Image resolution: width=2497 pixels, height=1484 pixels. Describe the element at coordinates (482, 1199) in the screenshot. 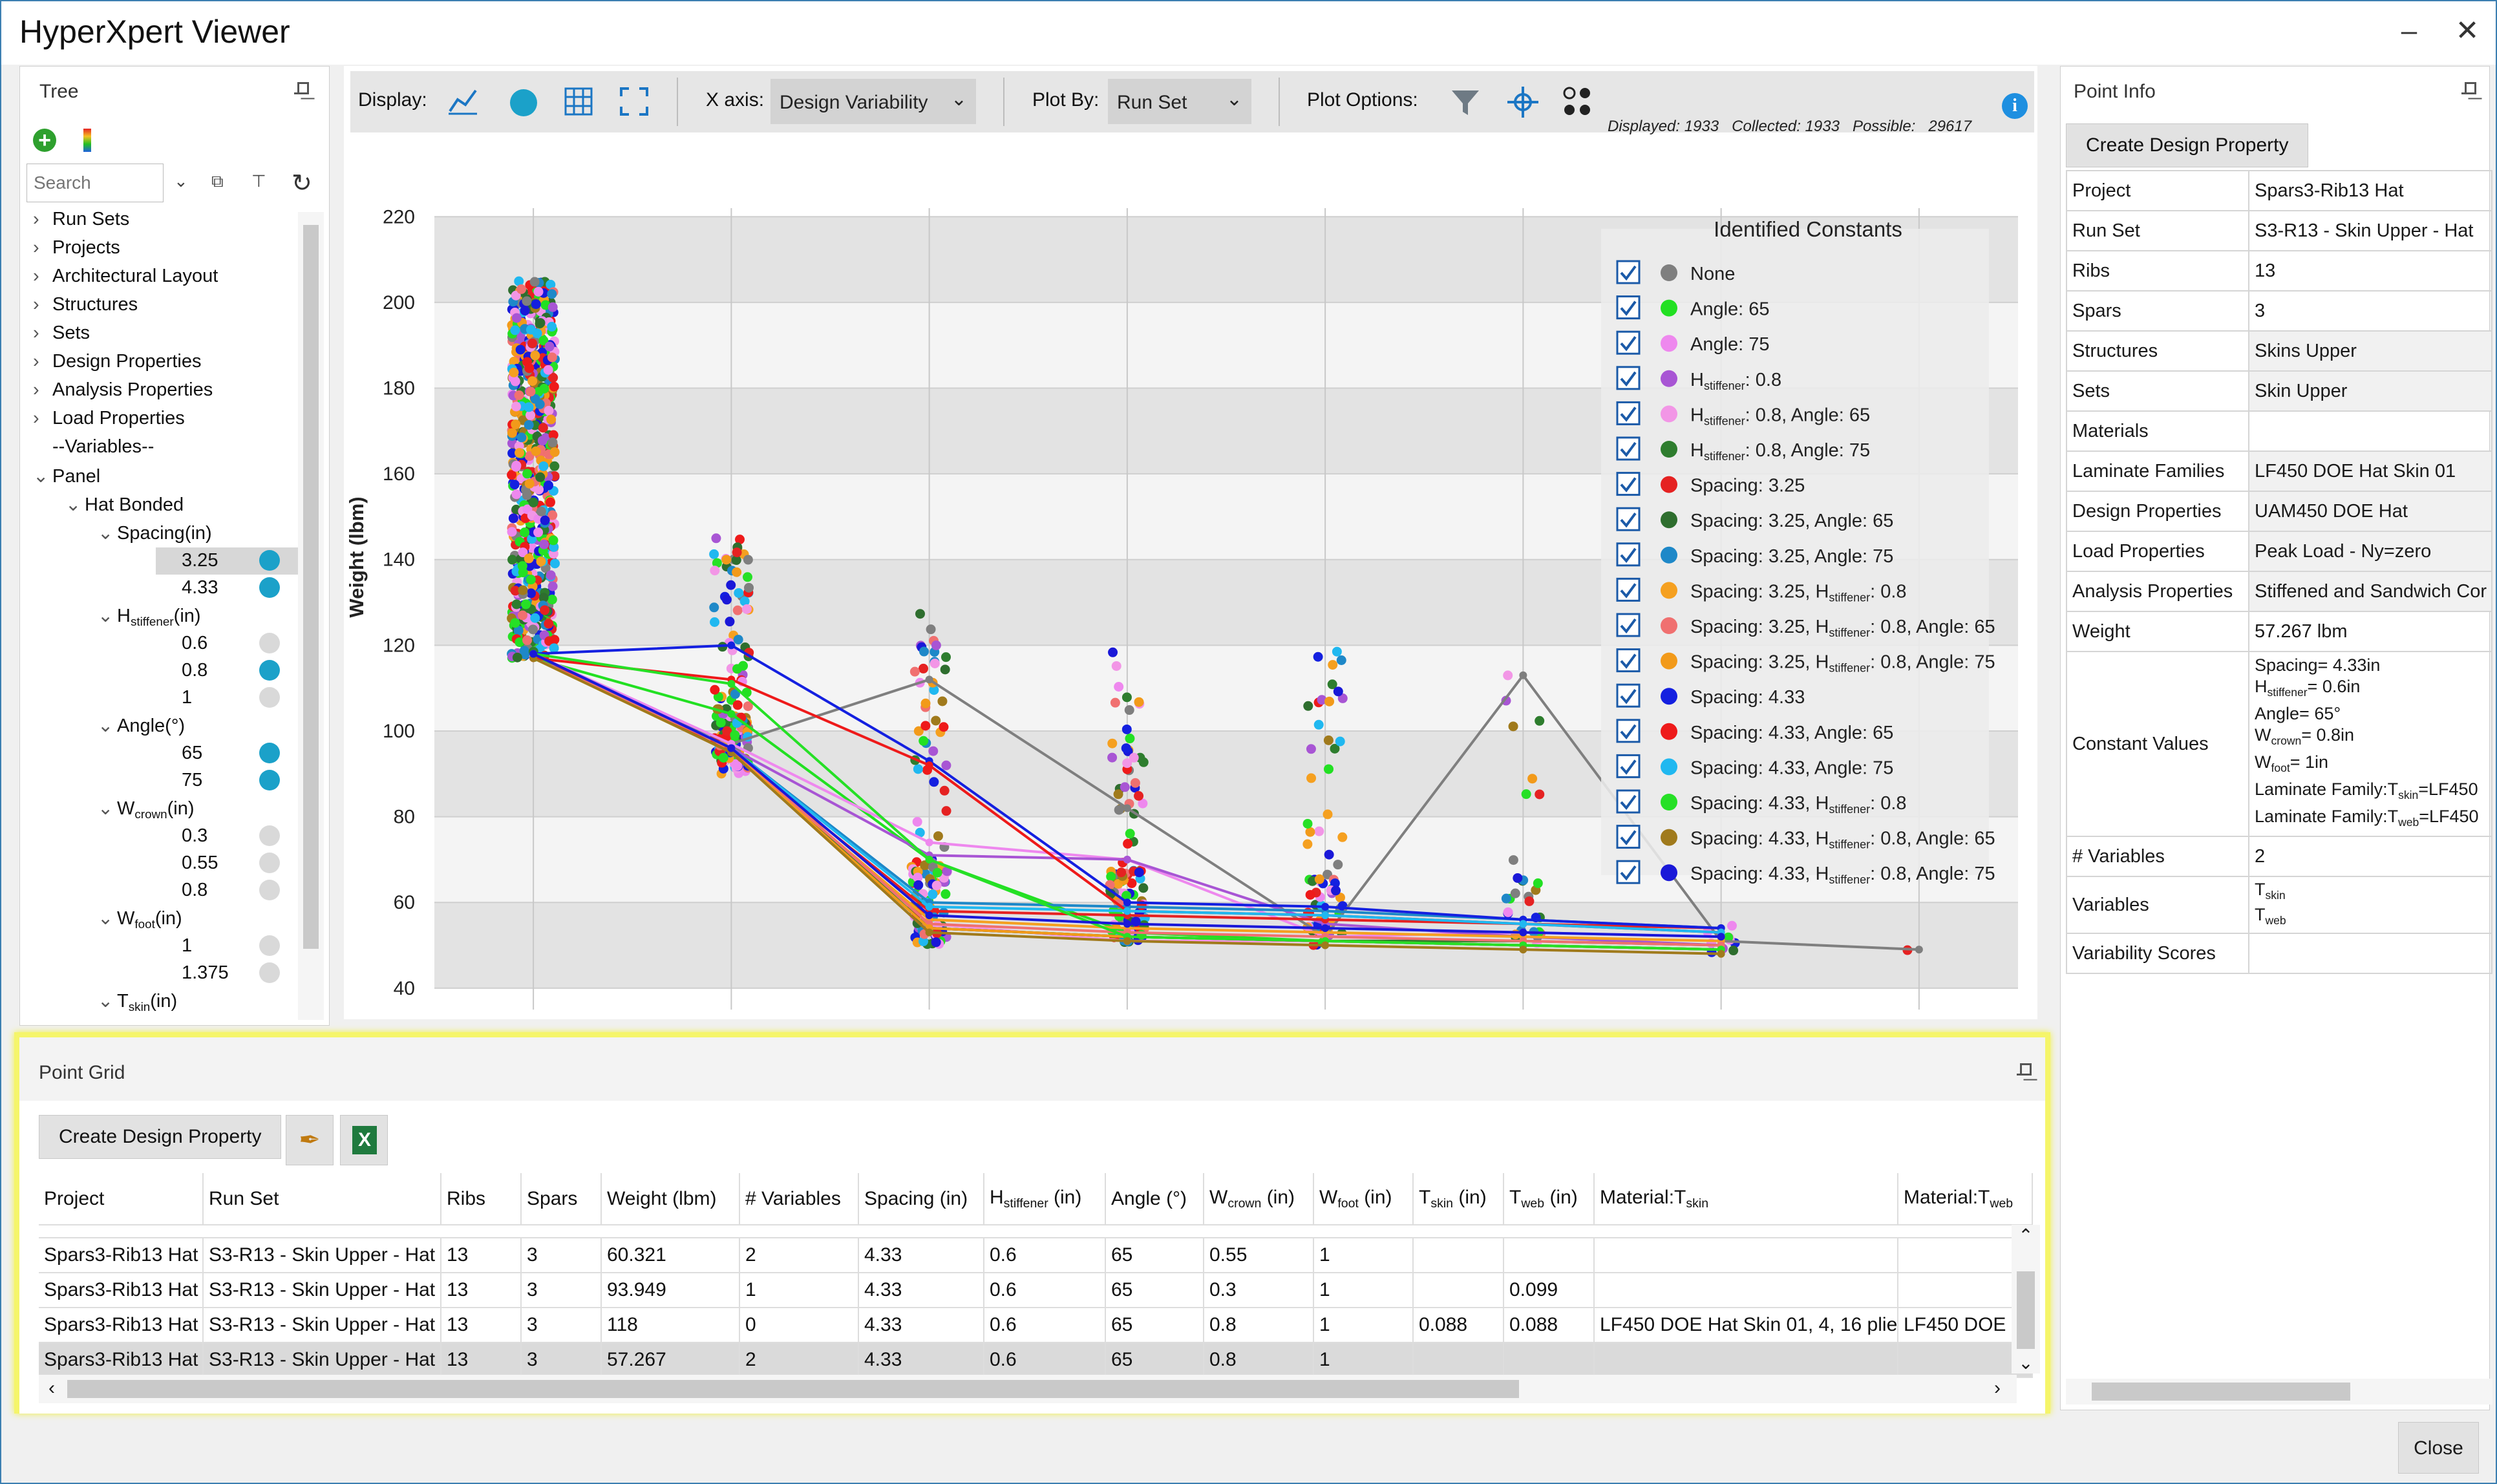

I see `column-header: Ribs` at that location.